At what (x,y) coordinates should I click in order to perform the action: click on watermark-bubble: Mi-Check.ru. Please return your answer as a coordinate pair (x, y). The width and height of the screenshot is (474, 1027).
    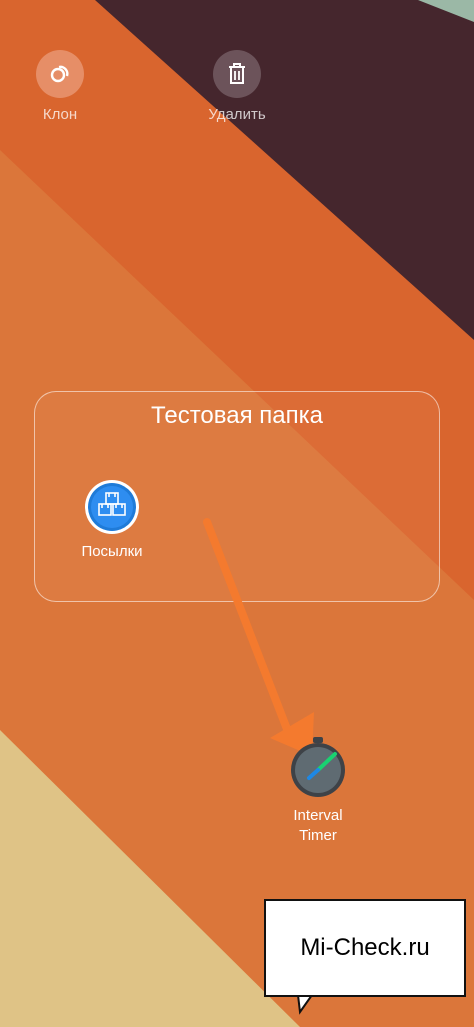
    Looking at the image, I should click on (365, 948).